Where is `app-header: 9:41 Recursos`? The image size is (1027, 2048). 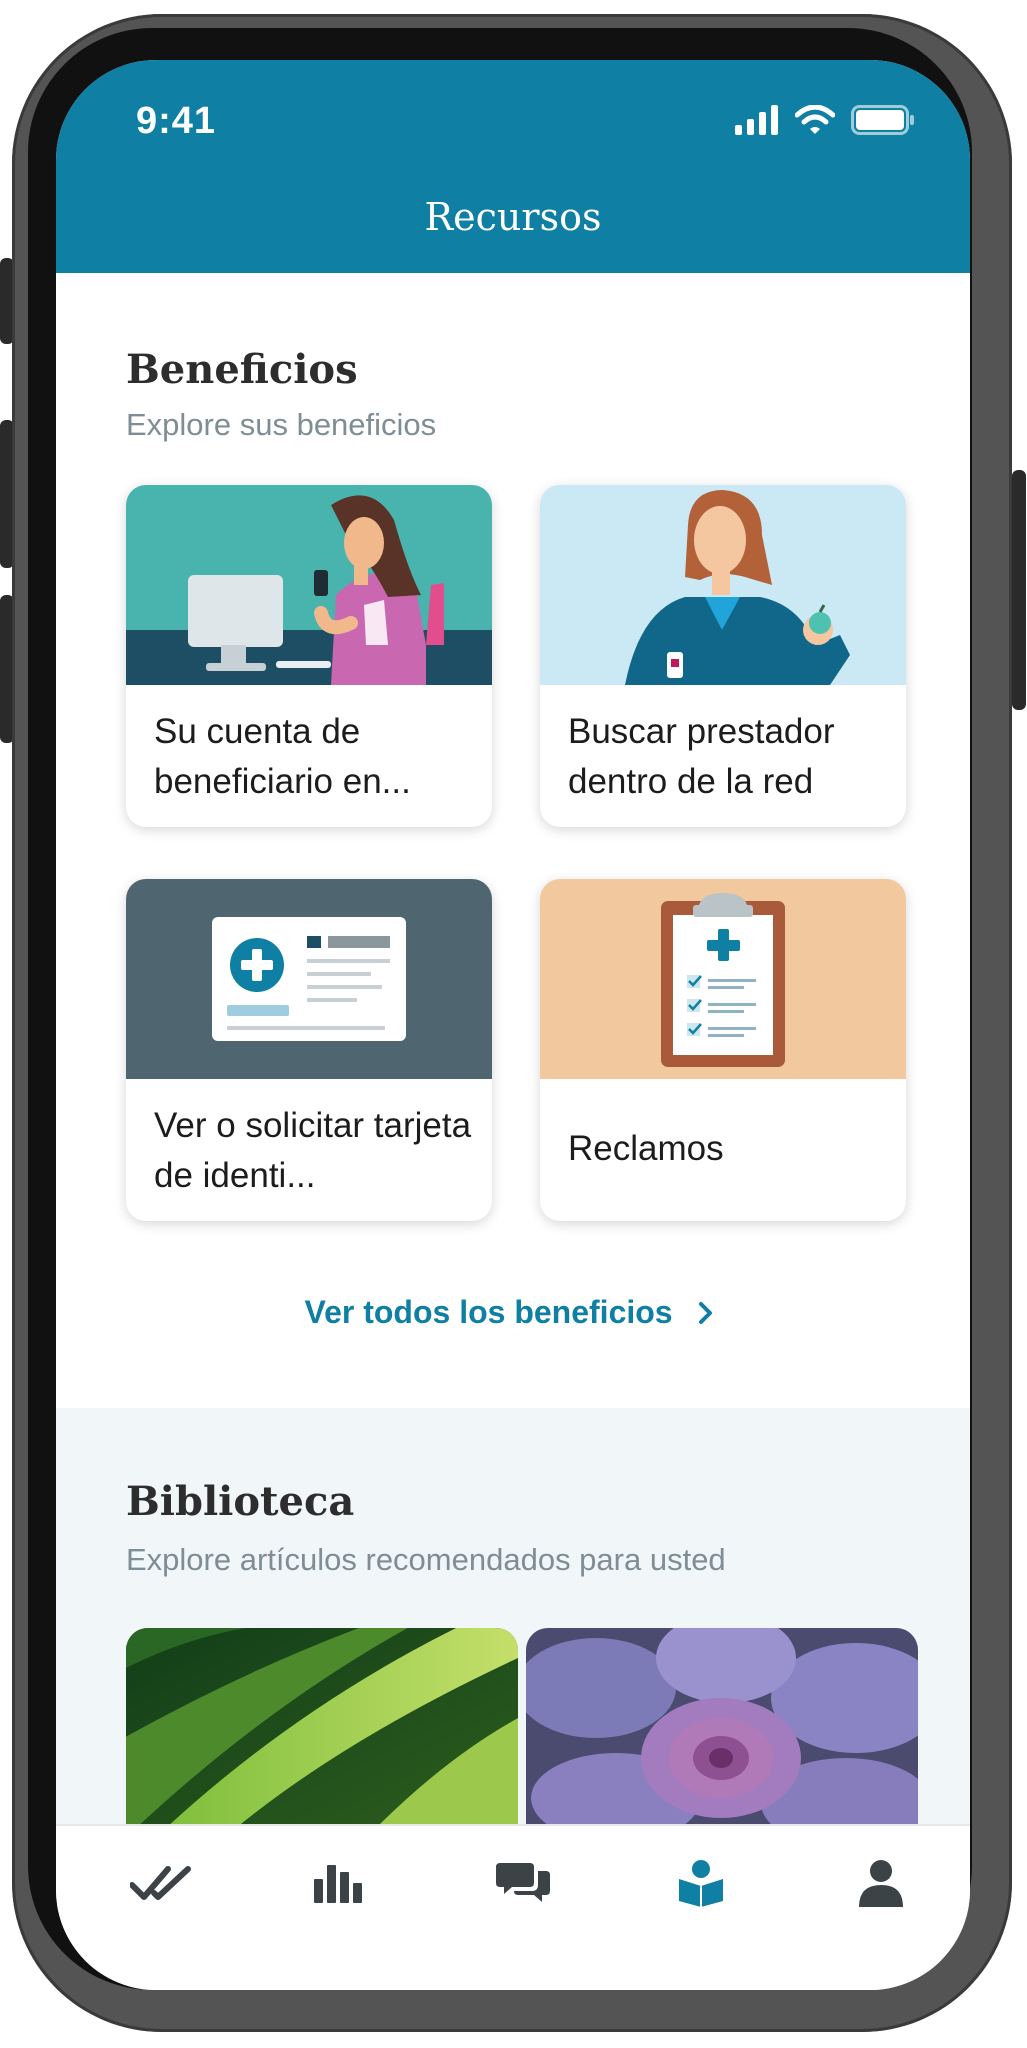 app-header: 9:41 Recursos is located at coordinates (513, 166).